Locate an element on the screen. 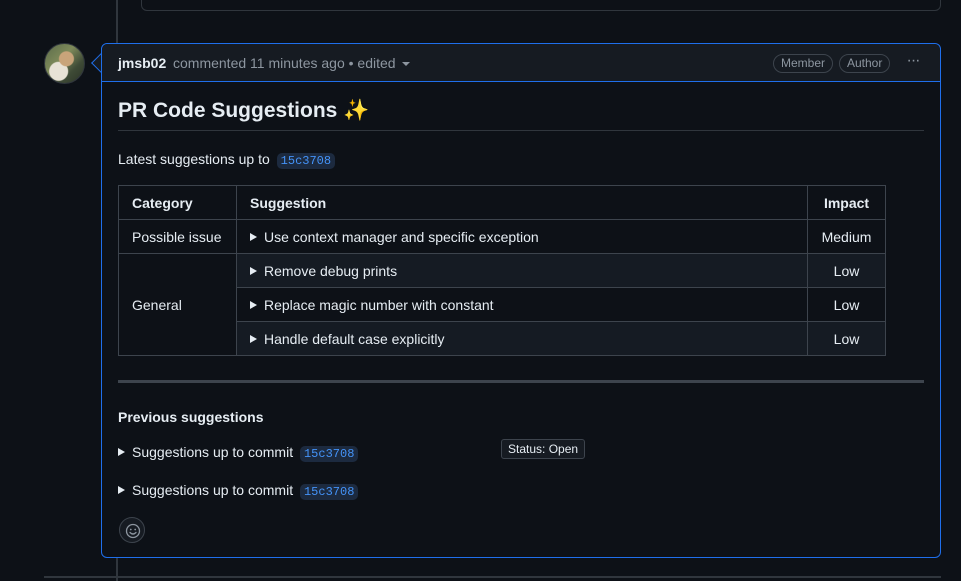 This screenshot has width=961, height=581. author-link: jmsb02 is located at coordinates (142, 63).